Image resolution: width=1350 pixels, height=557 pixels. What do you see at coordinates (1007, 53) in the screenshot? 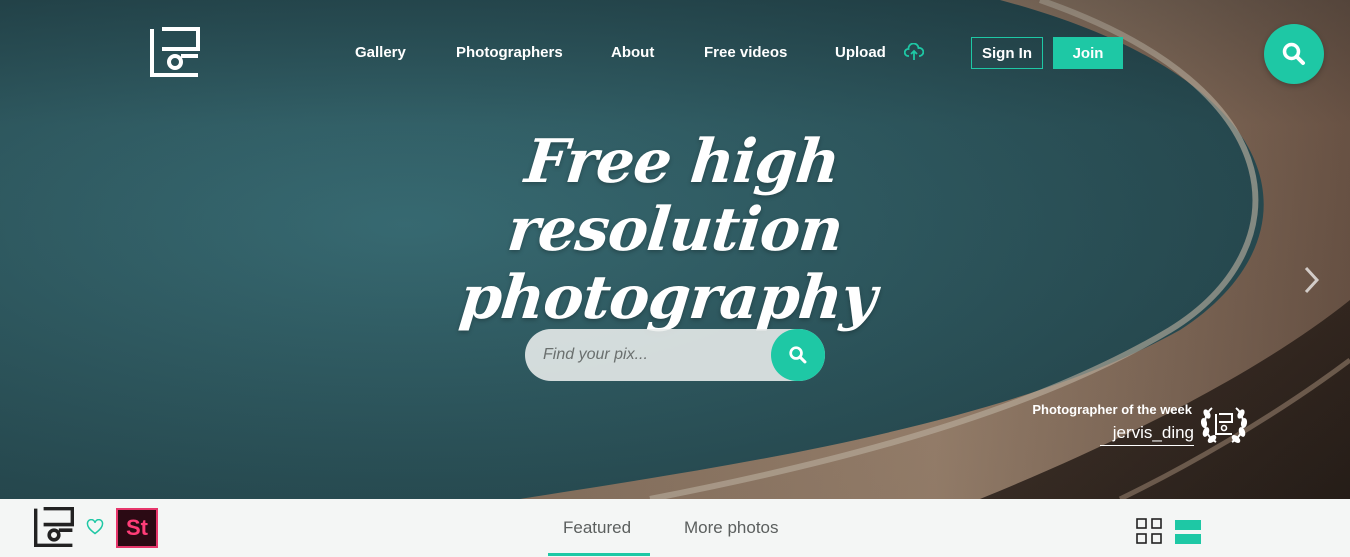
I see `sign-in-button: Sign In` at bounding box center [1007, 53].